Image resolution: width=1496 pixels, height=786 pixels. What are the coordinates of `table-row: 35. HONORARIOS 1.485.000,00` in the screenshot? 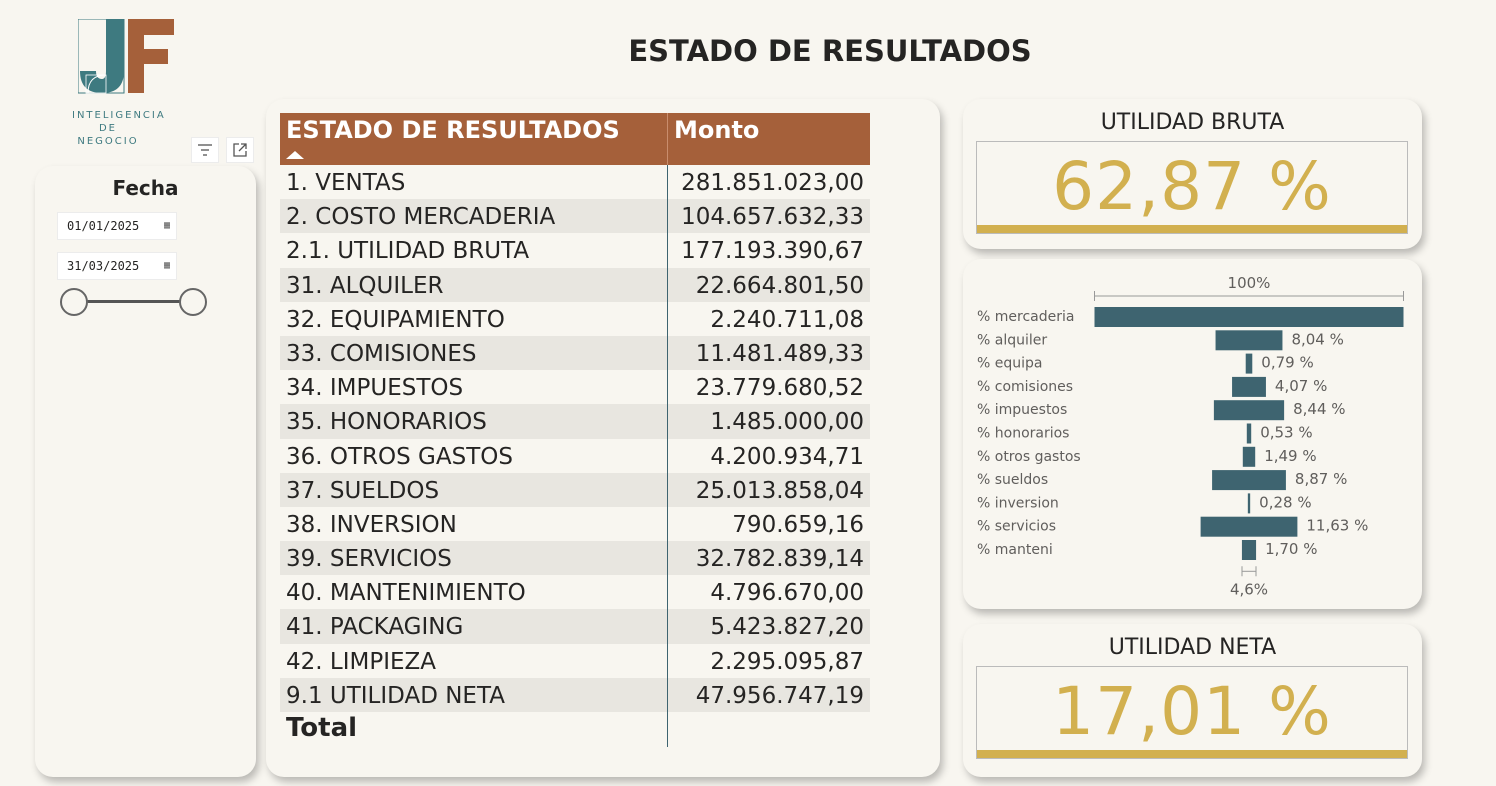 It's located at (575, 421).